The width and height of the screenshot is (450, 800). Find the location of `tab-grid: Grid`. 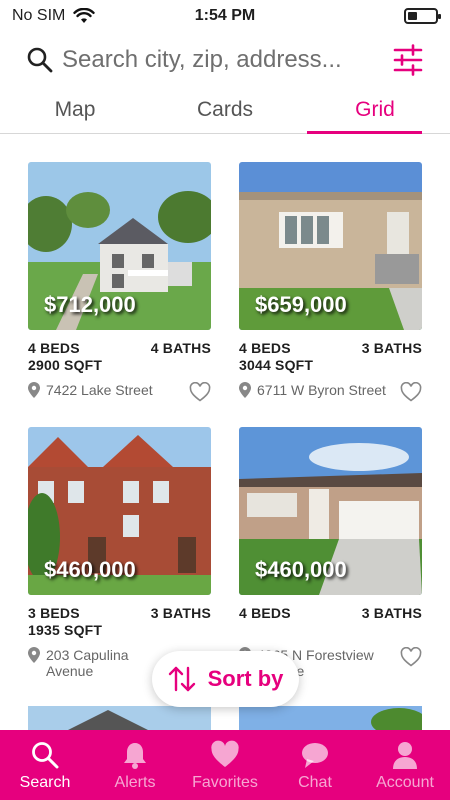

tab-grid: Grid is located at coordinates (375, 113).